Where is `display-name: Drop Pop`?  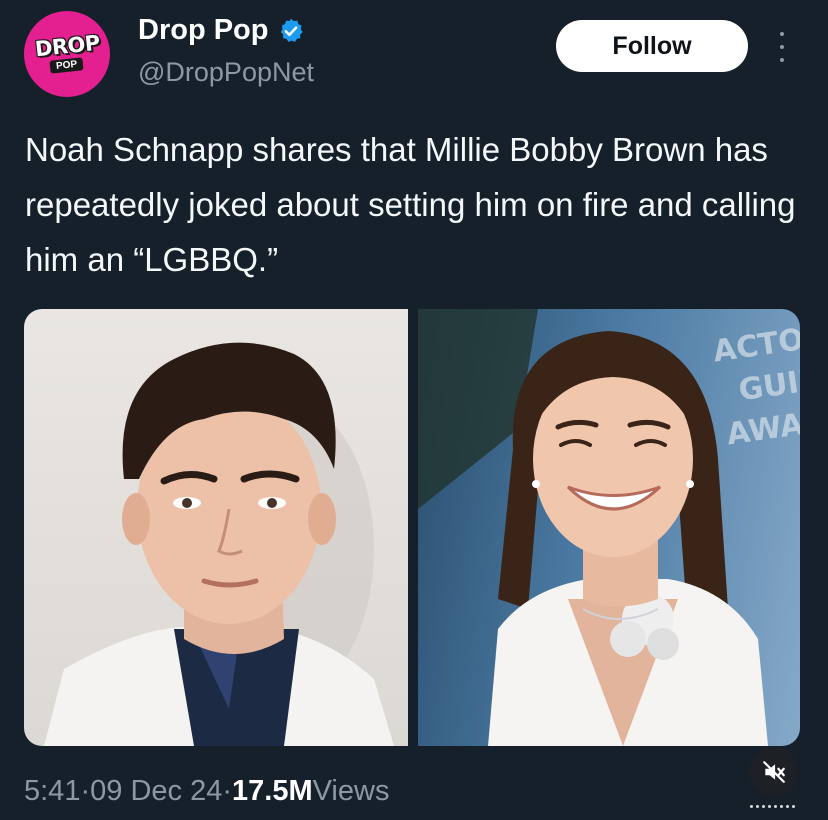 display-name: Drop Pop is located at coordinates (203, 30).